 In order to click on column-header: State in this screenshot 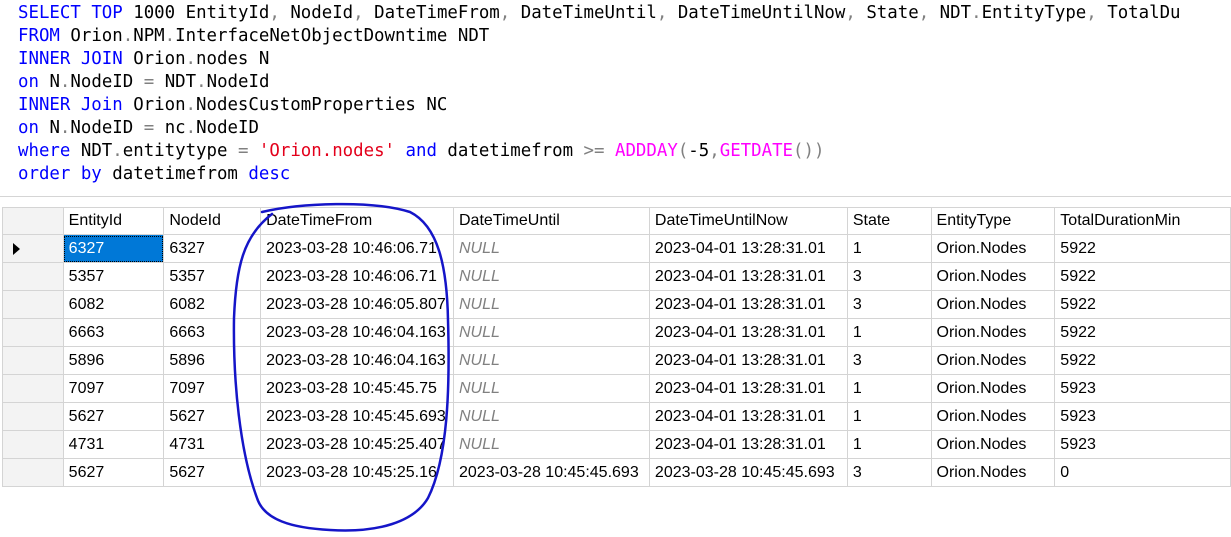, I will do `click(889, 221)`.